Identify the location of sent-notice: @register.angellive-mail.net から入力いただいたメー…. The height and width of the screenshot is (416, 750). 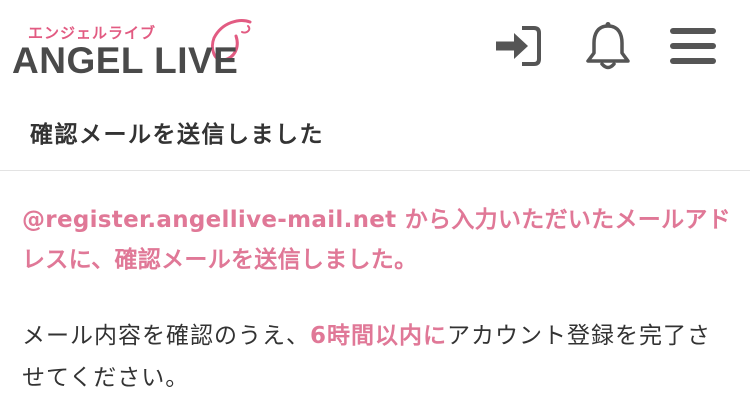
(376, 240).